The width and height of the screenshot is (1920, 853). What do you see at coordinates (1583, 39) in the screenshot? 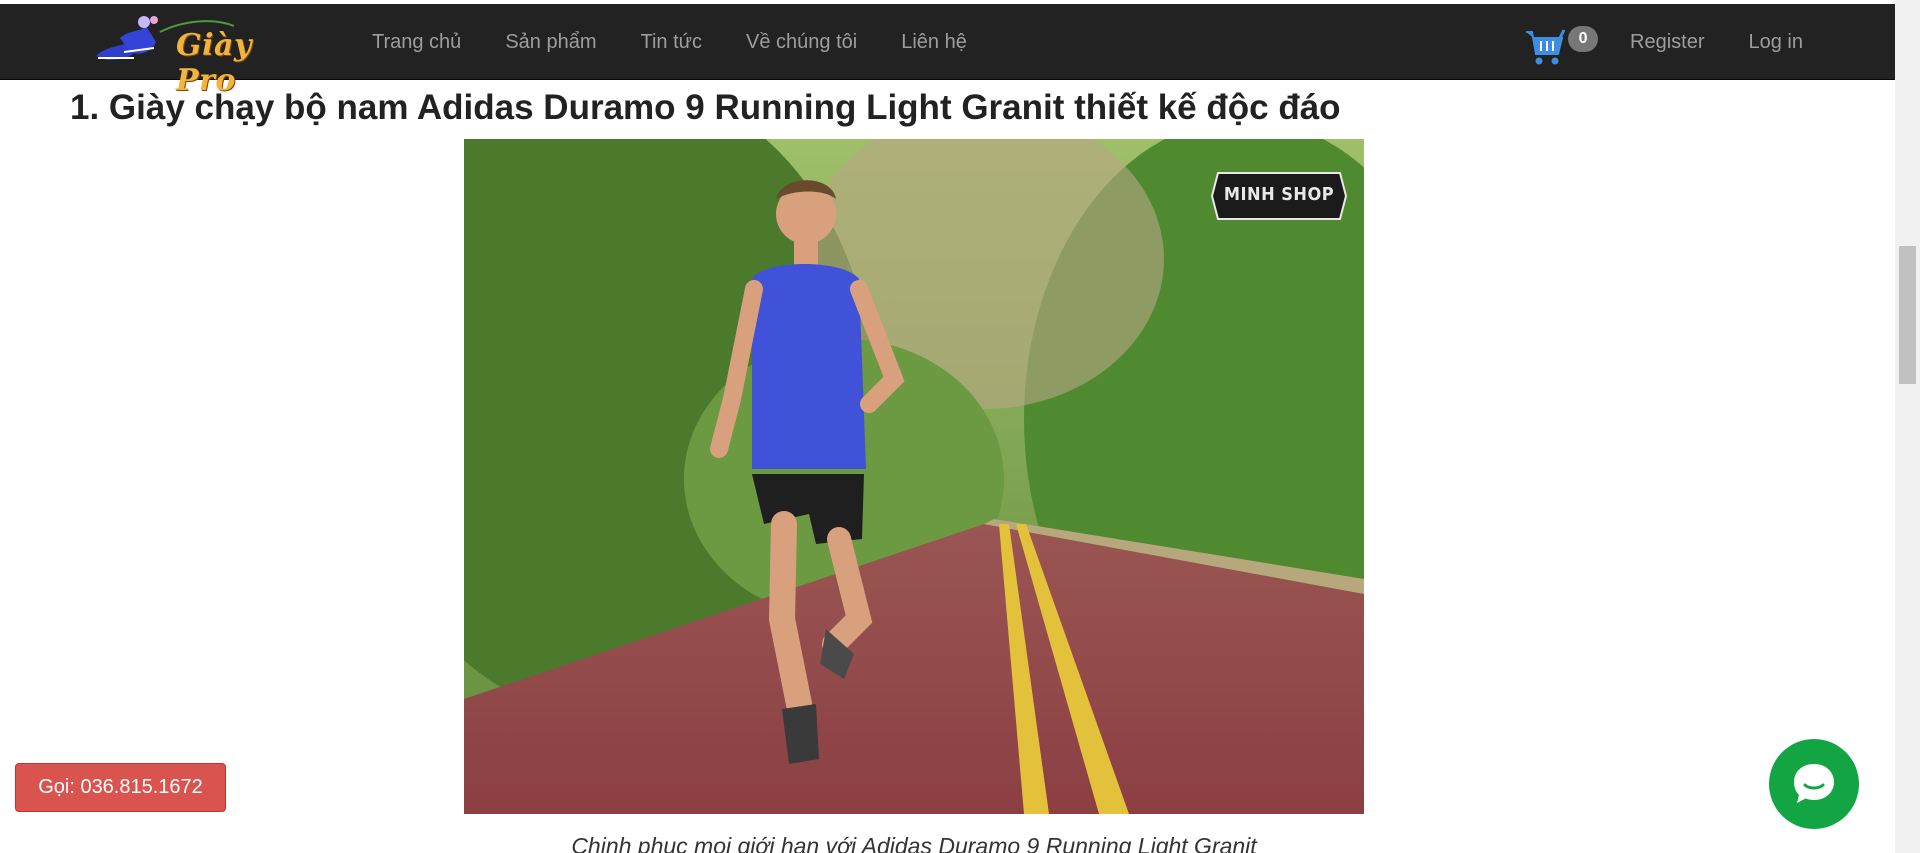
I see `cart-count-badge: 0` at bounding box center [1583, 39].